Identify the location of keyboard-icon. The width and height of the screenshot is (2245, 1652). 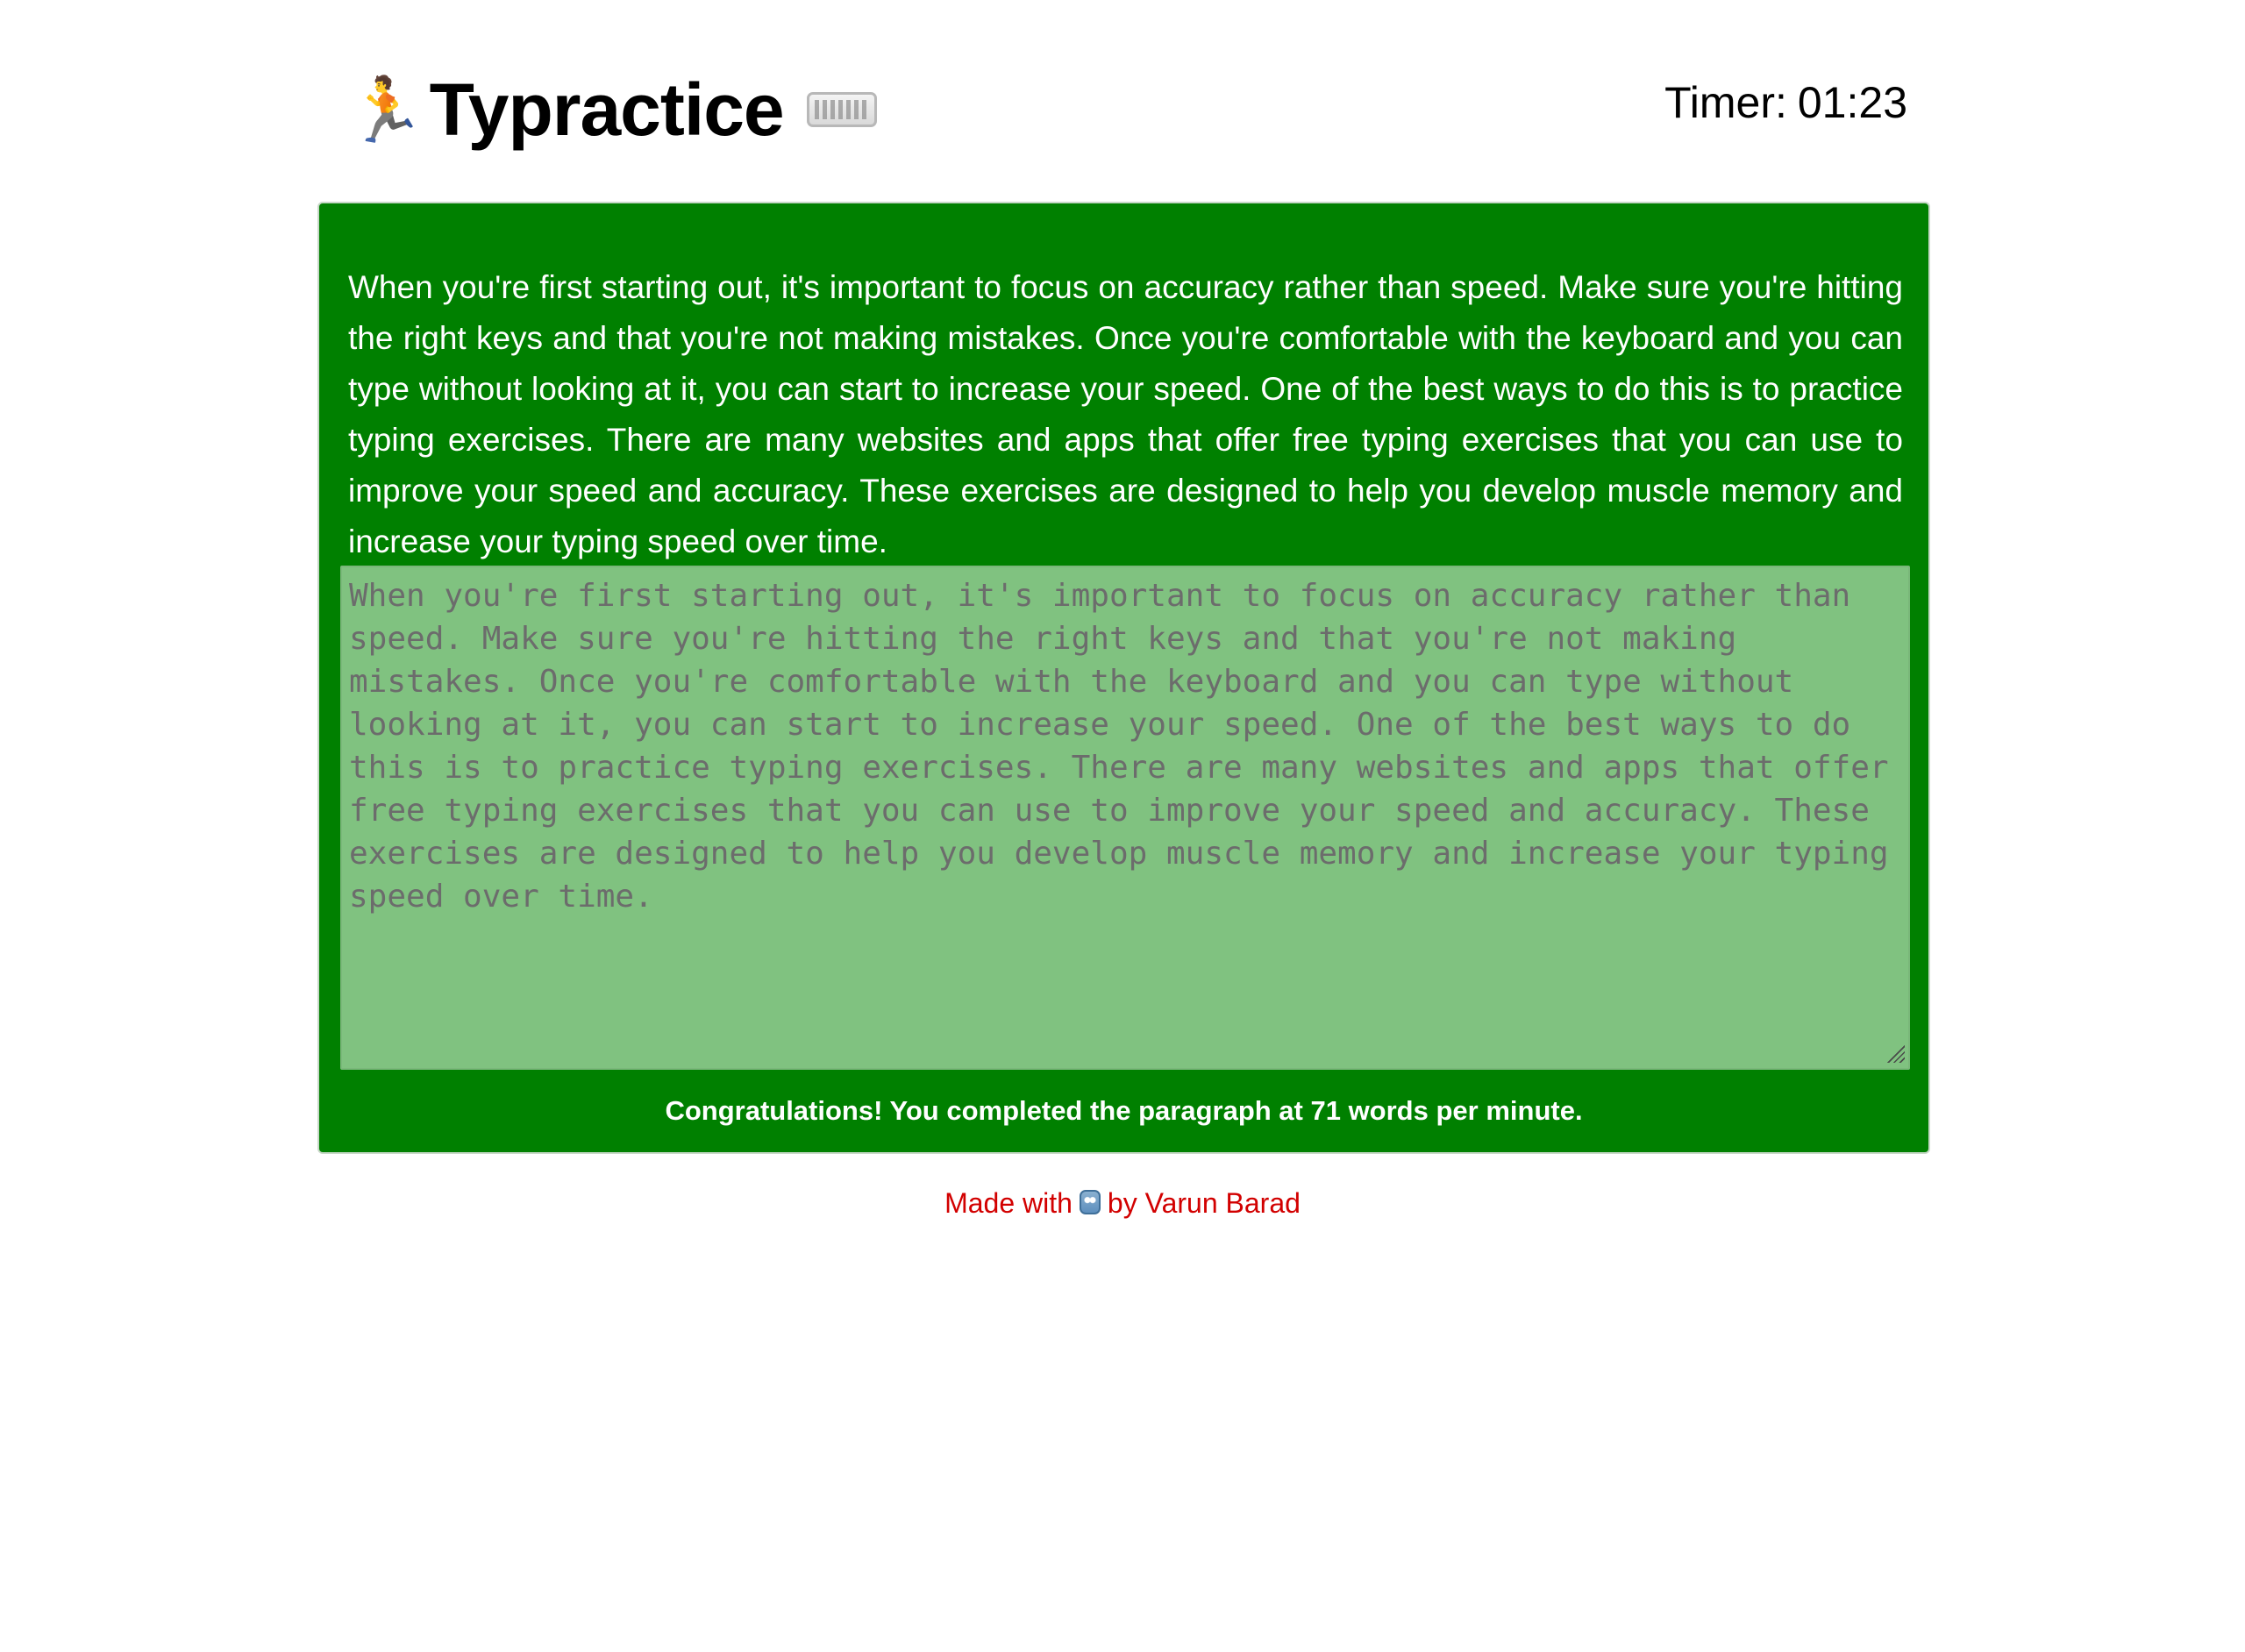
(841, 109).